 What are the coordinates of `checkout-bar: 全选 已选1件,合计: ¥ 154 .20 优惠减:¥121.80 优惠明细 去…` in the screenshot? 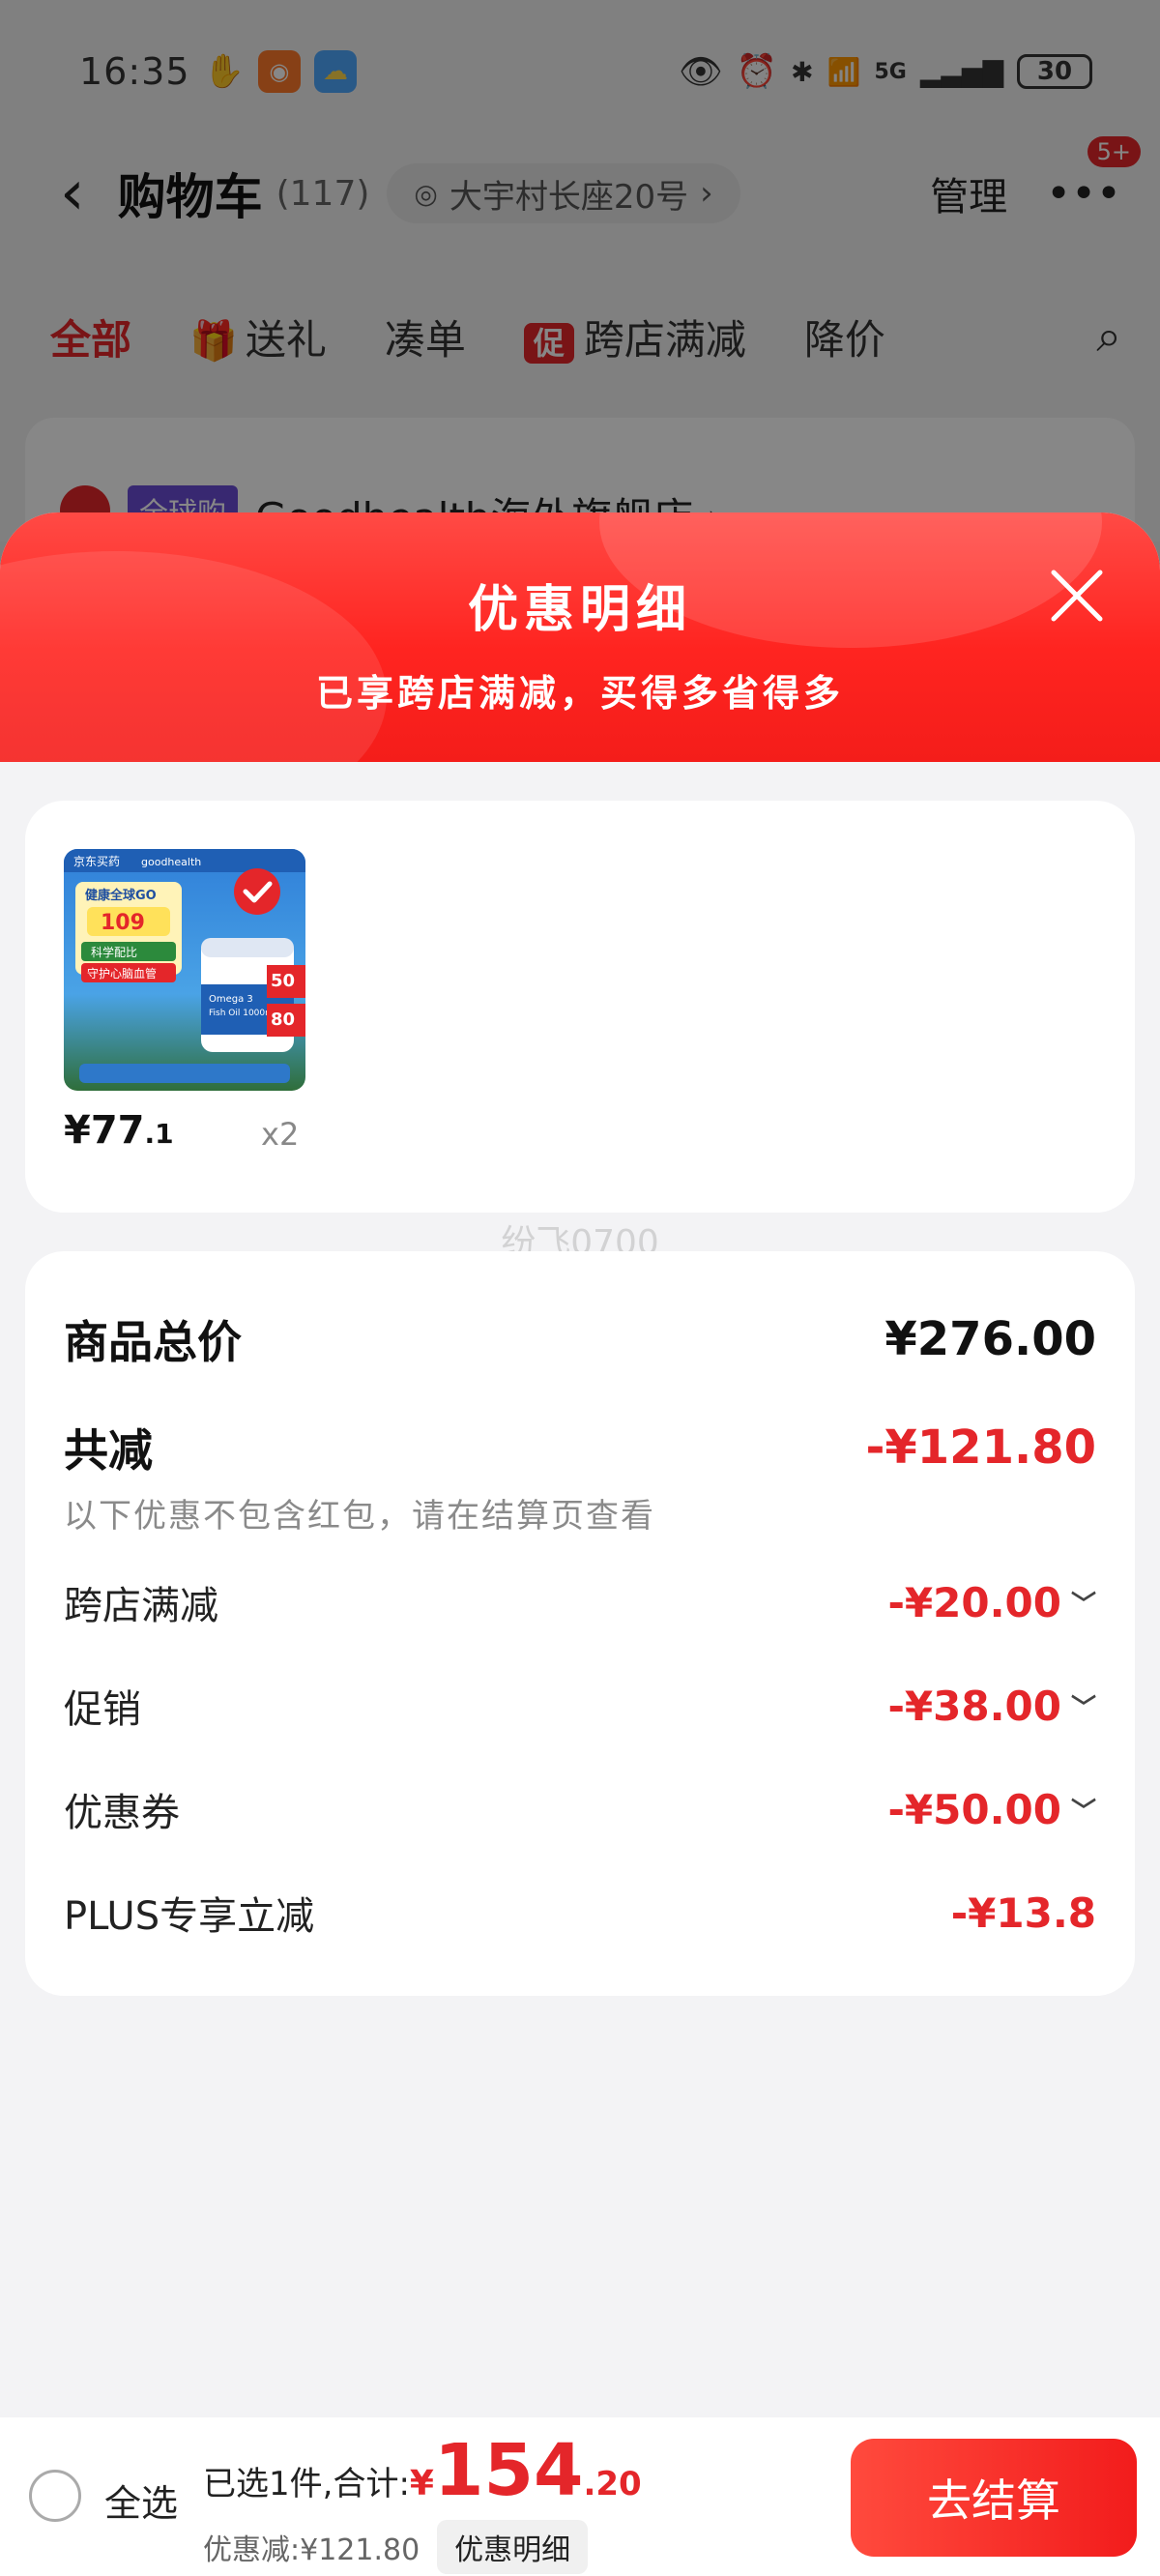 It's located at (580, 2496).